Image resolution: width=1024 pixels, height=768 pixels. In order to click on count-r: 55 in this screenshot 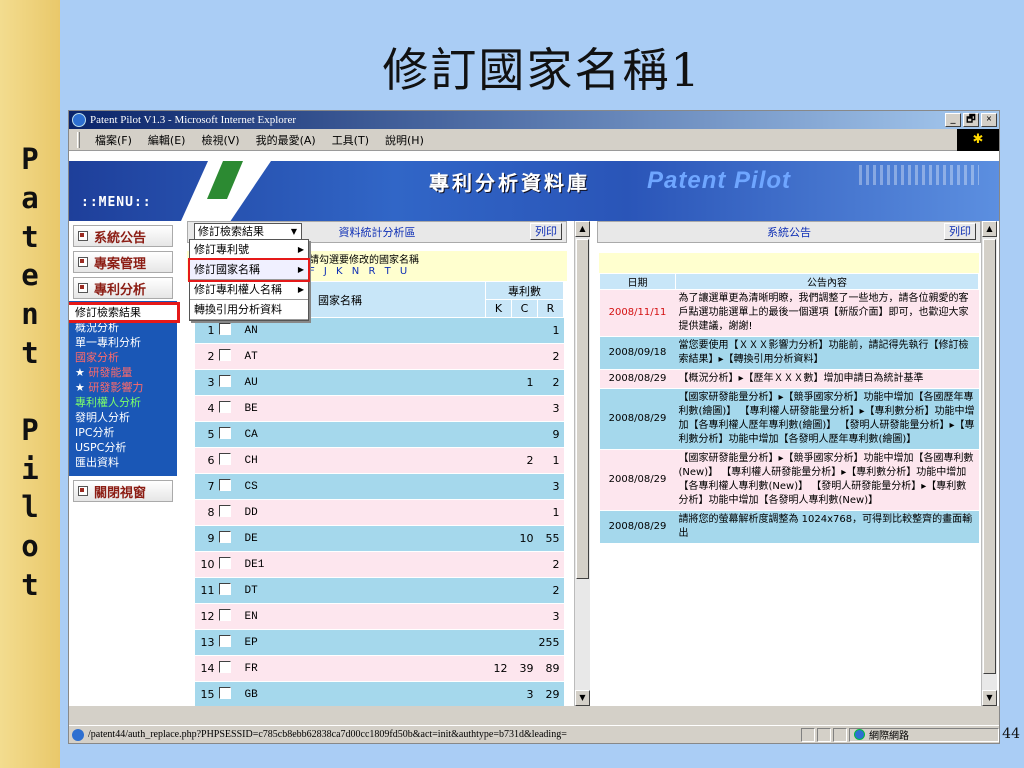, I will do `click(550, 538)`.